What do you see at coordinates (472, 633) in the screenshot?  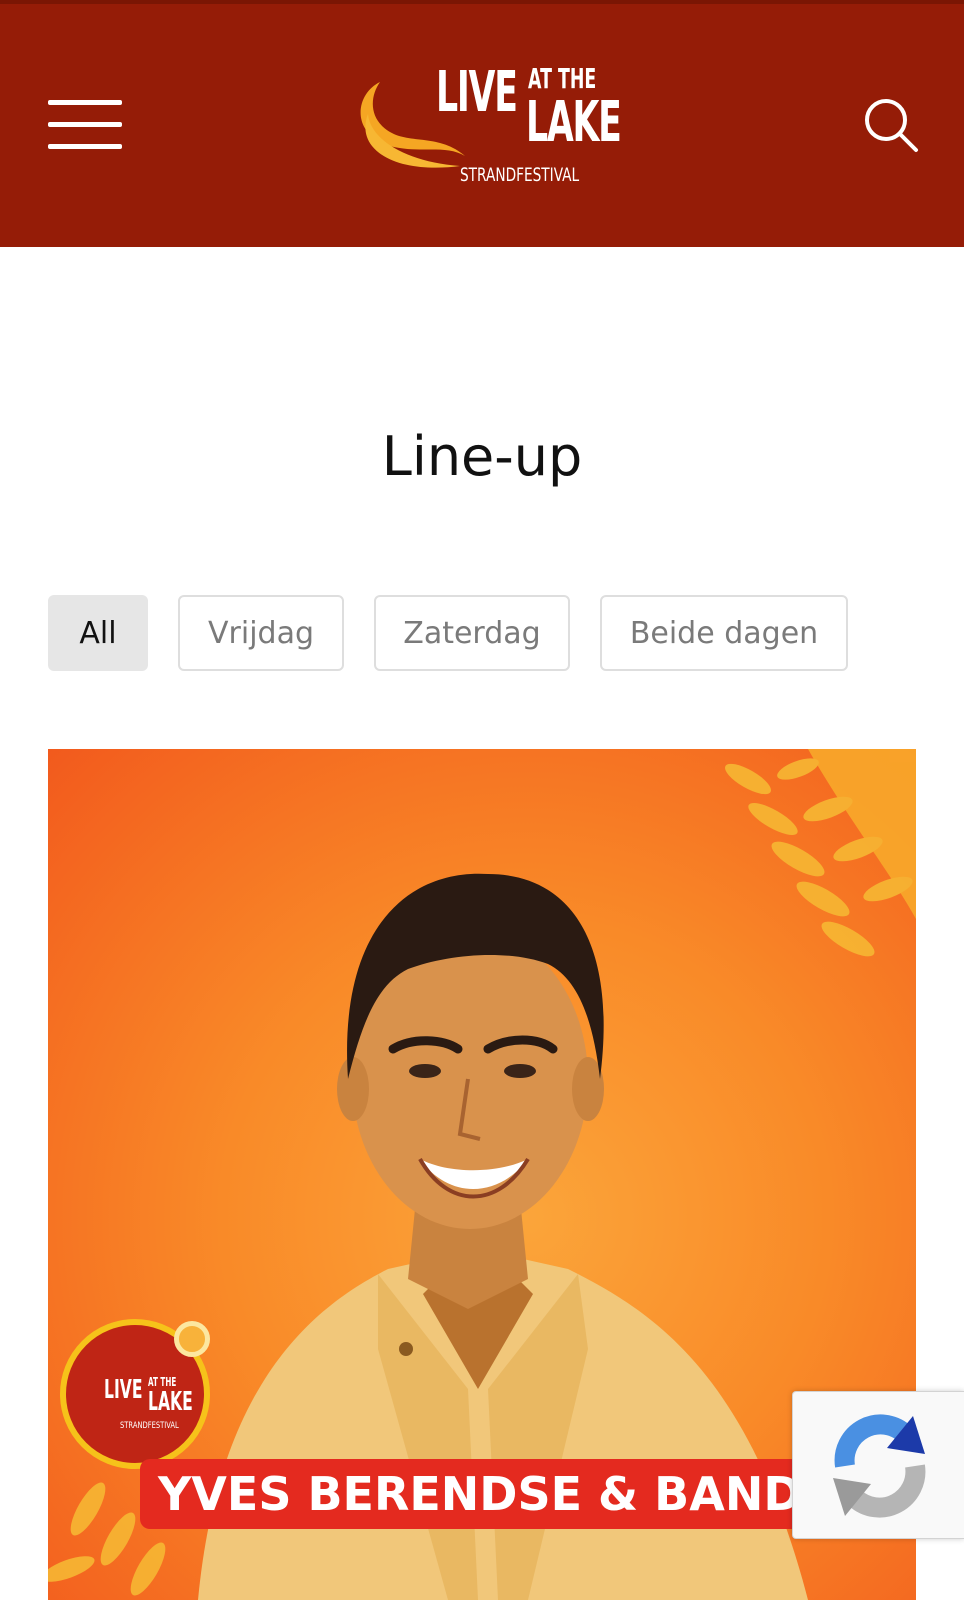 I see `filter-zaterdag: Zaterdag` at bounding box center [472, 633].